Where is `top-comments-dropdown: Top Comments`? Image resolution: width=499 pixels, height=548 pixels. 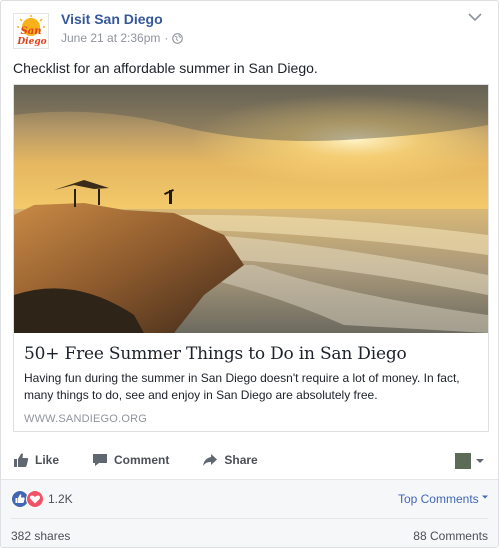
top-comments-dropdown: Top Comments is located at coordinates (443, 499).